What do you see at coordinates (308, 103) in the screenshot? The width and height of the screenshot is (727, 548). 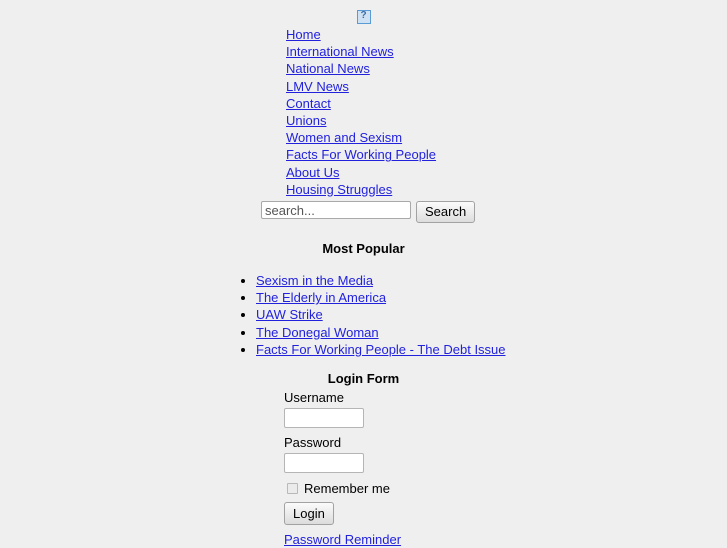 I see `nav-link-contact: Contact` at bounding box center [308, 103].